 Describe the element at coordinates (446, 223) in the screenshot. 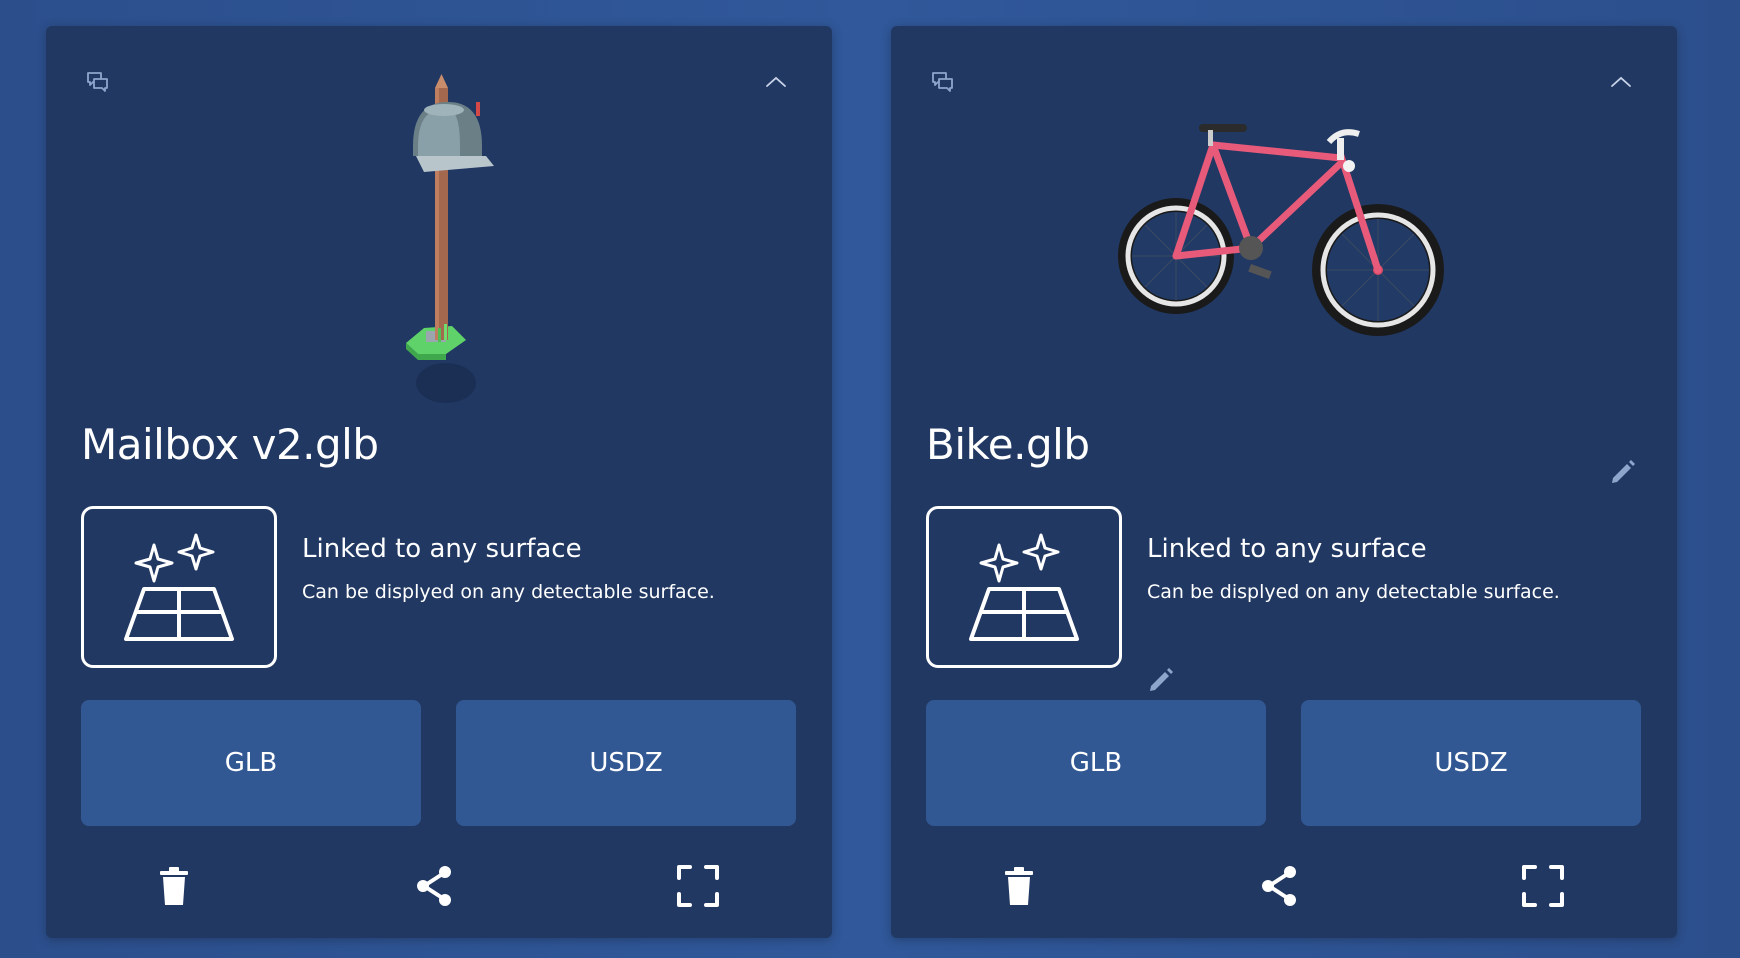

I see `model-preview-mailbox` at that location.